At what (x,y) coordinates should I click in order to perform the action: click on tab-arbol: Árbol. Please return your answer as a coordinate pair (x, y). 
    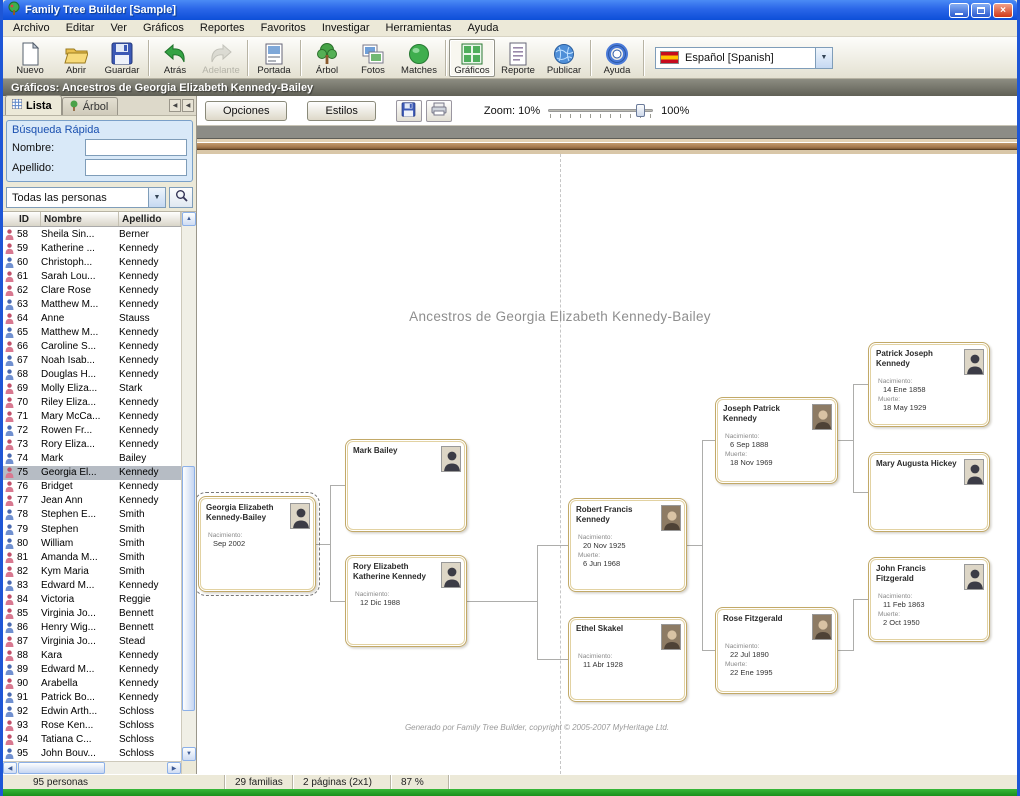
    Looking at the image, I should click on (90, 106).